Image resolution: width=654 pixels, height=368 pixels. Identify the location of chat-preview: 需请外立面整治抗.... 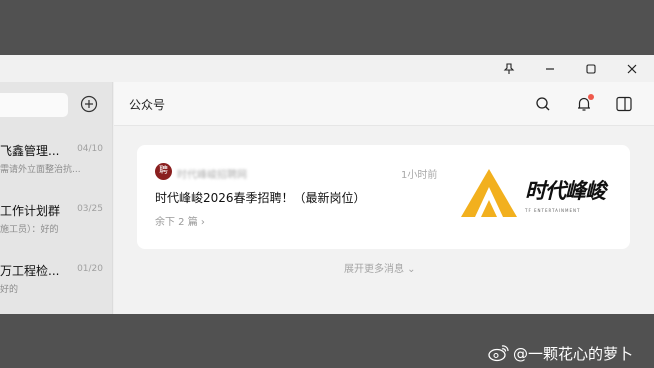
(40, 170).